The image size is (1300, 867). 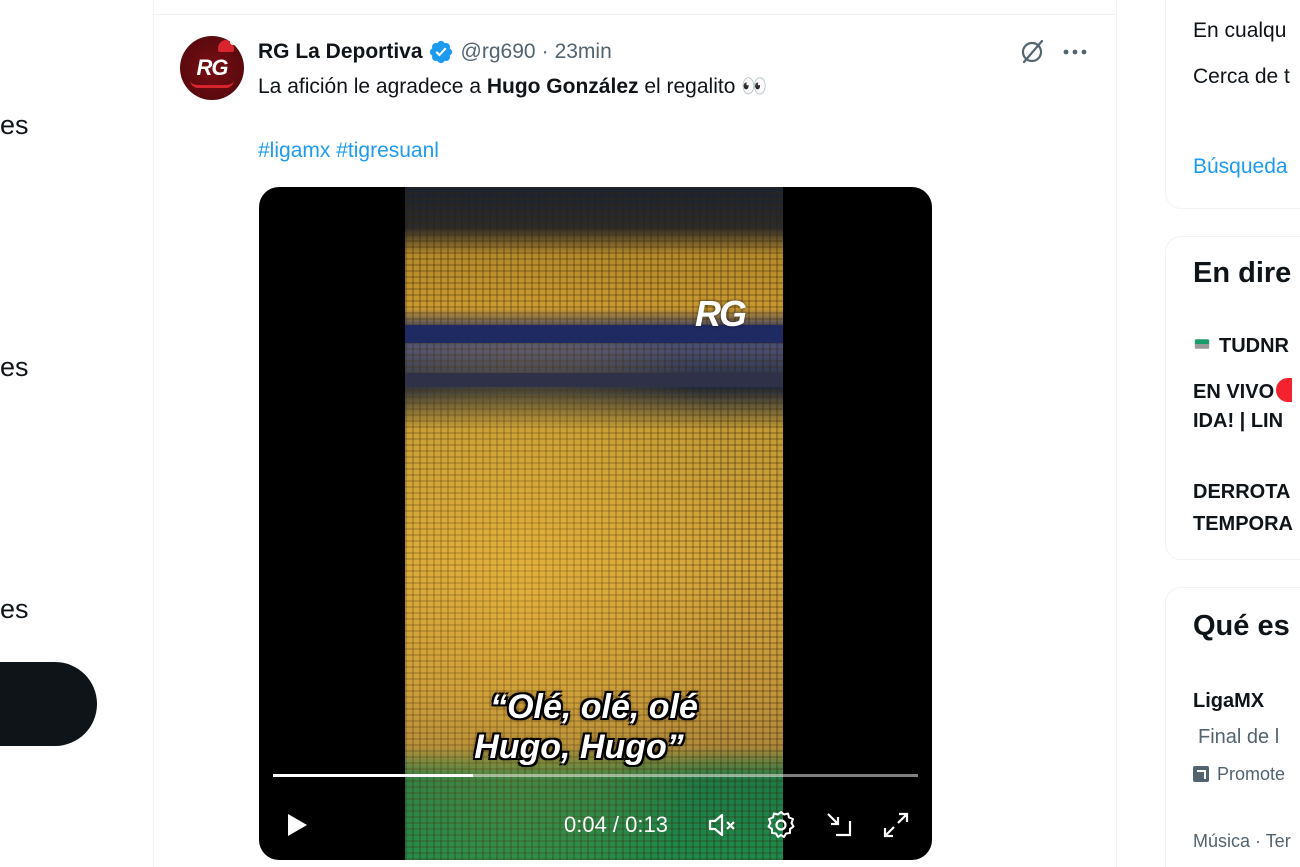 I want to click on trend-description: Final de l, so click(x=1238, y=737).